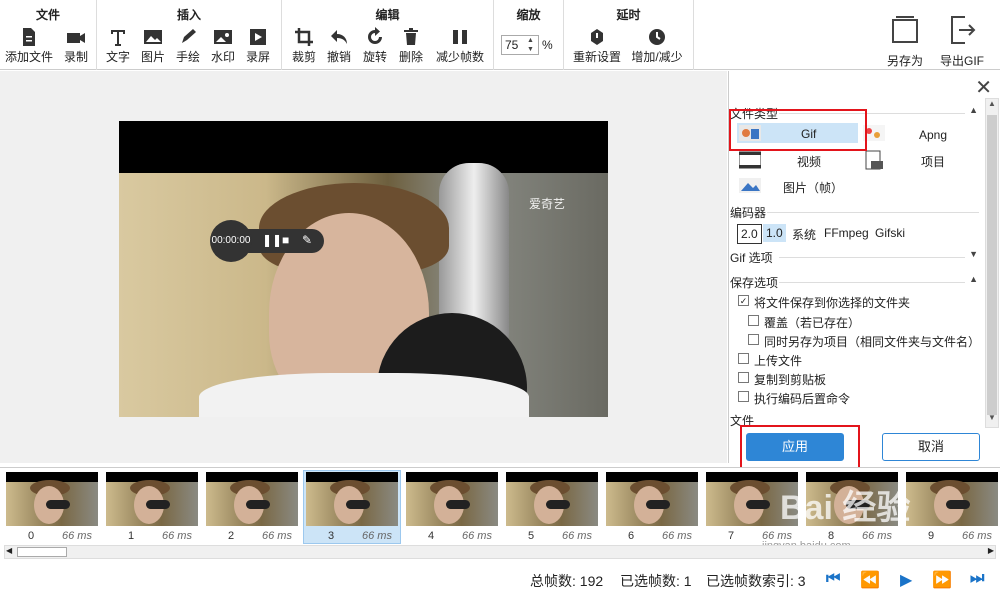 This screenshot has width=1000, height=595. Describe the element at coordinates (500, 552) in the screenshot. I see `strip-scrollbar: ◀ ▶` at that location.